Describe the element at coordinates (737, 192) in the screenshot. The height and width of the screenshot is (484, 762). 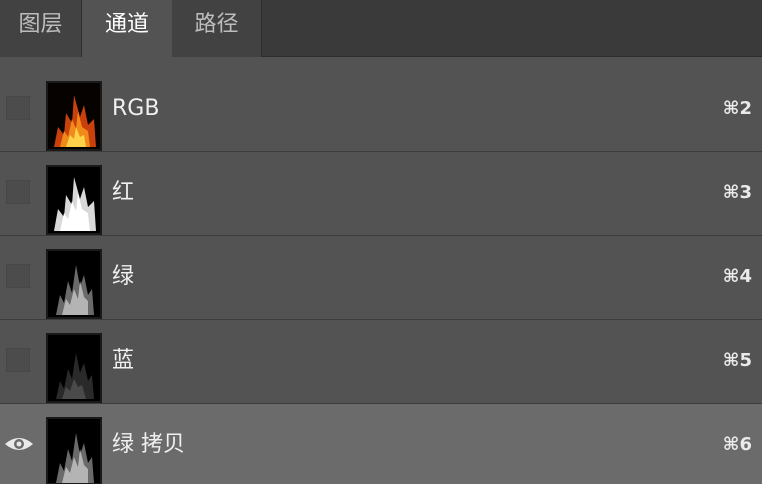
I see `channel-shortcut: ⌘3` at that location.